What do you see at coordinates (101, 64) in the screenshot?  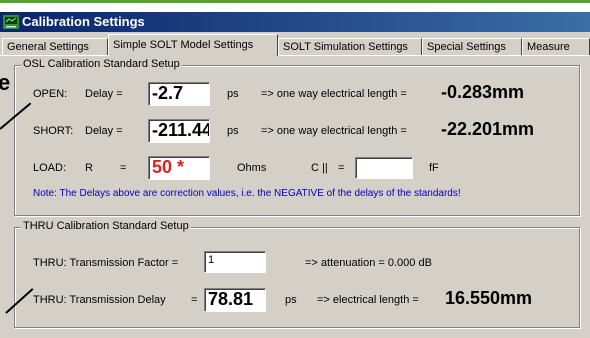 I see `osl-group-title: OSL Calibration Standard Setup` at bounding box center [101, 64].